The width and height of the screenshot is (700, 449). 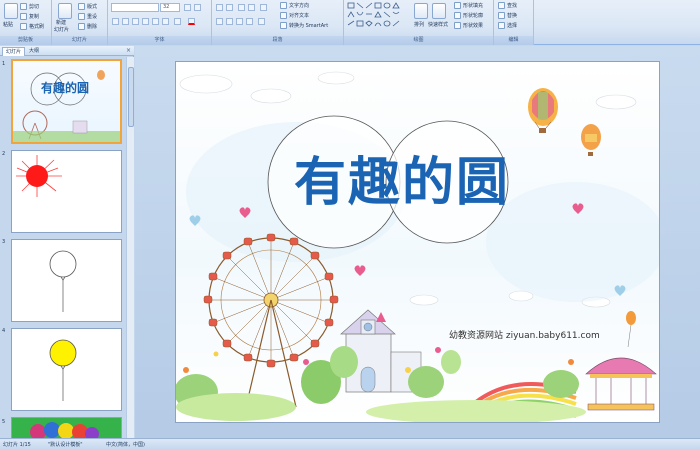 What do you see at coordinates (219, 7) in the screenshot?
I see `bullets-icon` at bounding box center [219, 7].